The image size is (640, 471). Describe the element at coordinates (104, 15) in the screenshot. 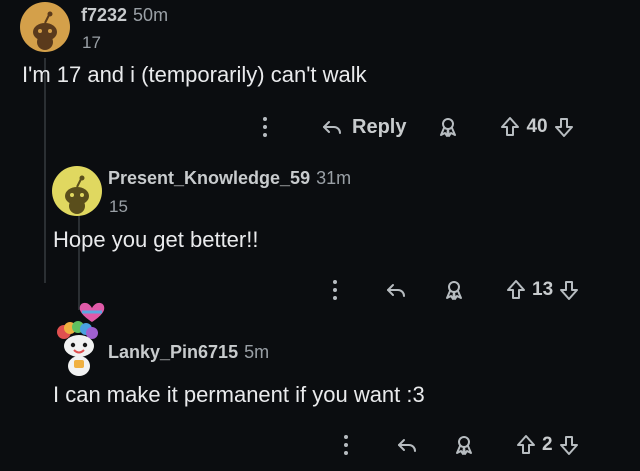

I see `username-text: f7232` at that location.